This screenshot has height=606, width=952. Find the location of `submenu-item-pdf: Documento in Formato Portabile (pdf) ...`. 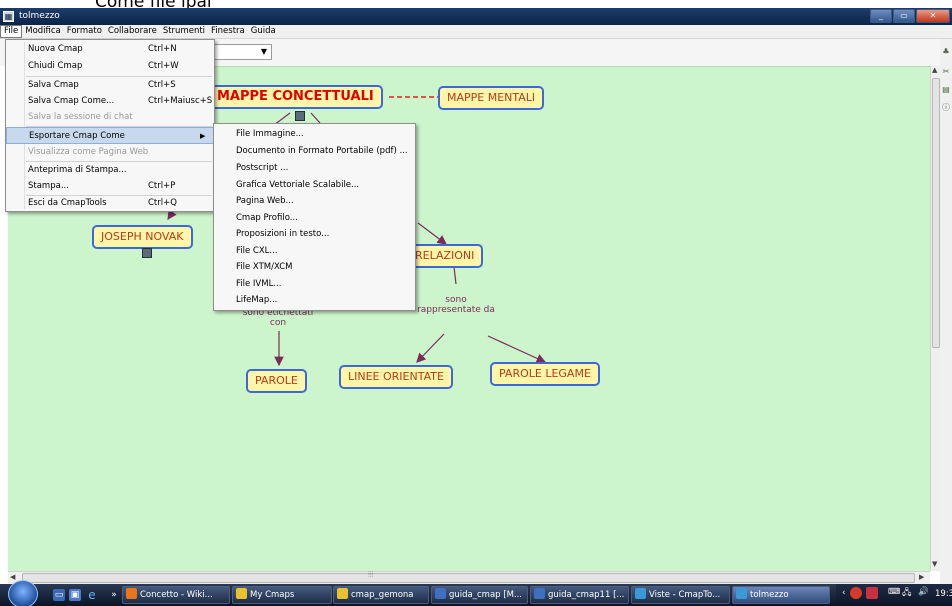

submenu-item-pdf: Documento in Formato Portabile (pdf) ... is located at coordinates (314, 151).